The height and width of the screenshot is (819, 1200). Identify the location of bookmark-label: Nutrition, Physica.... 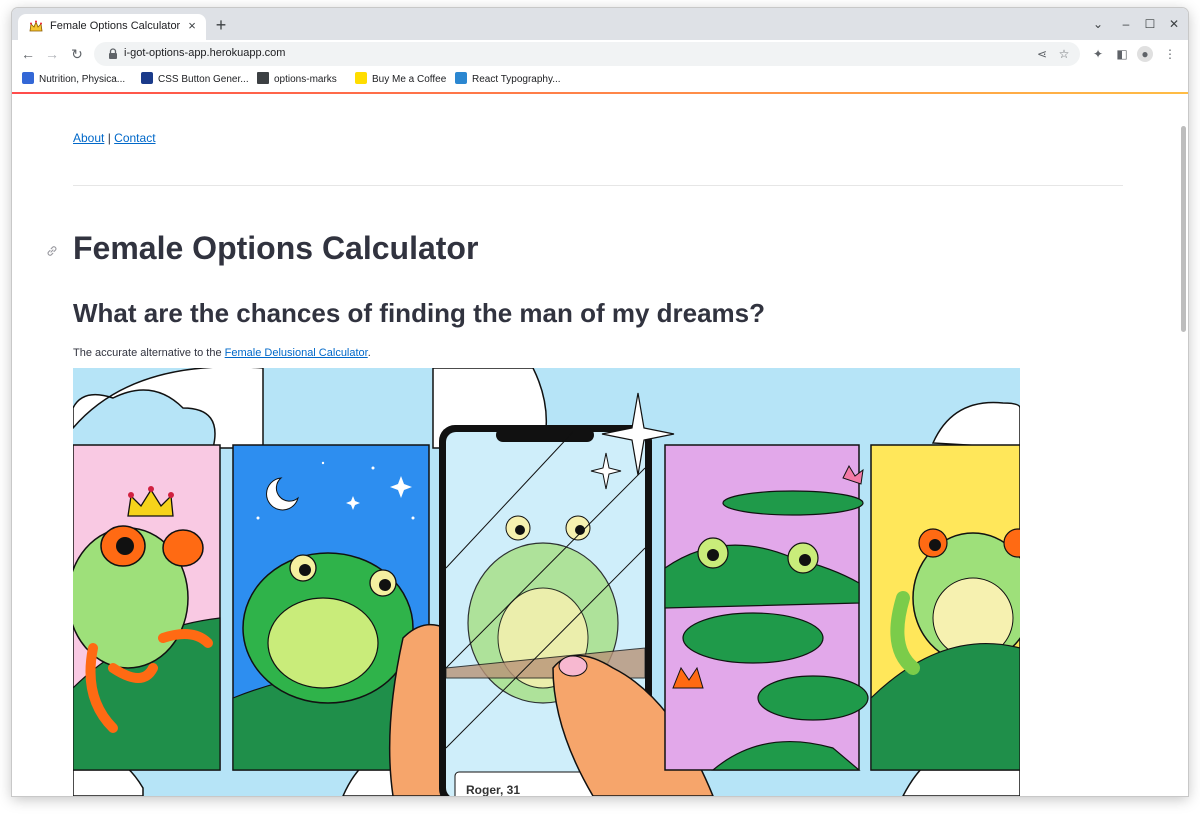
(82, 79).